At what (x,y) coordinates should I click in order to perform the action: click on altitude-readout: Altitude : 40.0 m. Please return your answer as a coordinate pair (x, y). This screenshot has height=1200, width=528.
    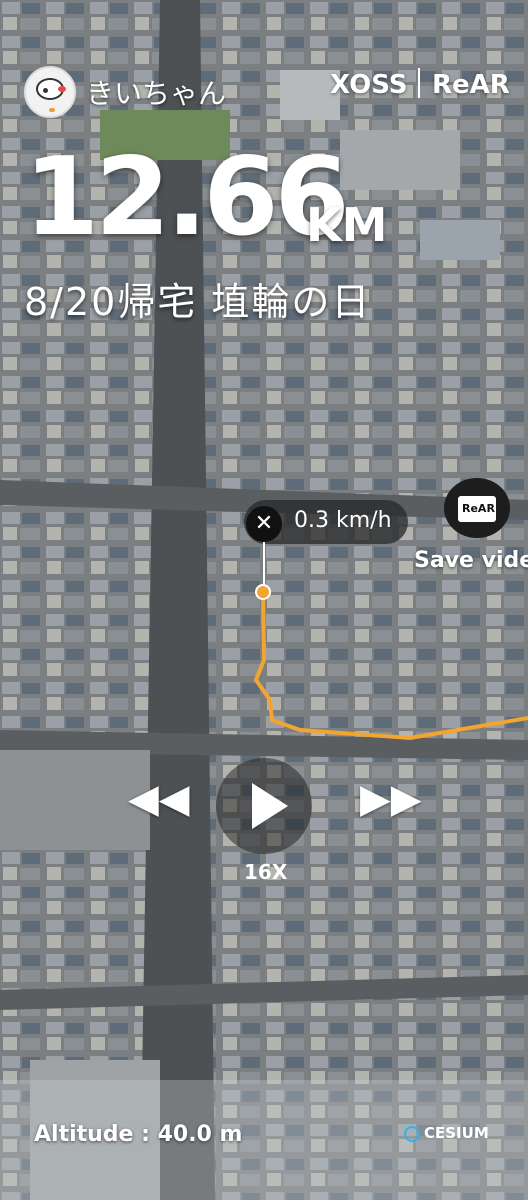
    Looking at the image, I should click on (138, 1134).